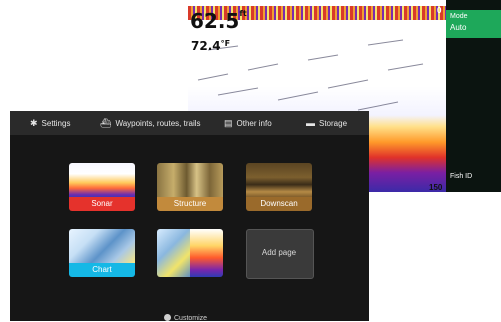  What do you see at coordinates (228, 122) in the screenshot?
I see `info-icon: ▤` at bounding box center [228, 122].